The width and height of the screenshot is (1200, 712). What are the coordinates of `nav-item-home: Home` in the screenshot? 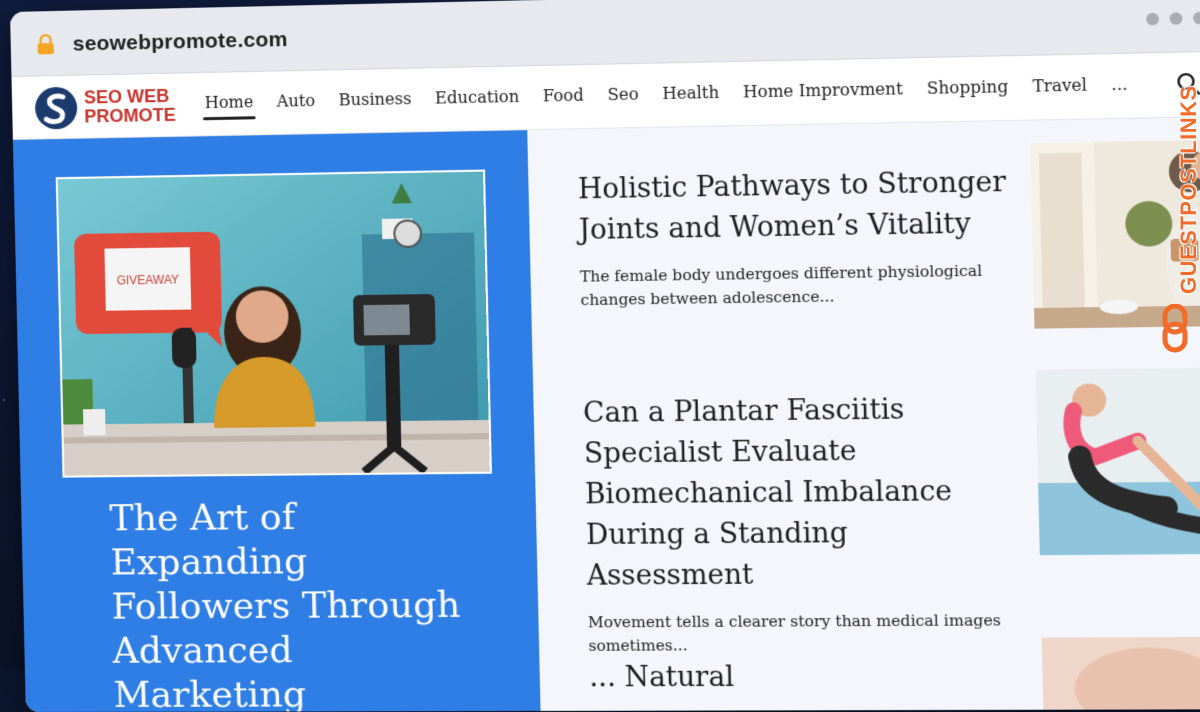 It's located at (229, 102).